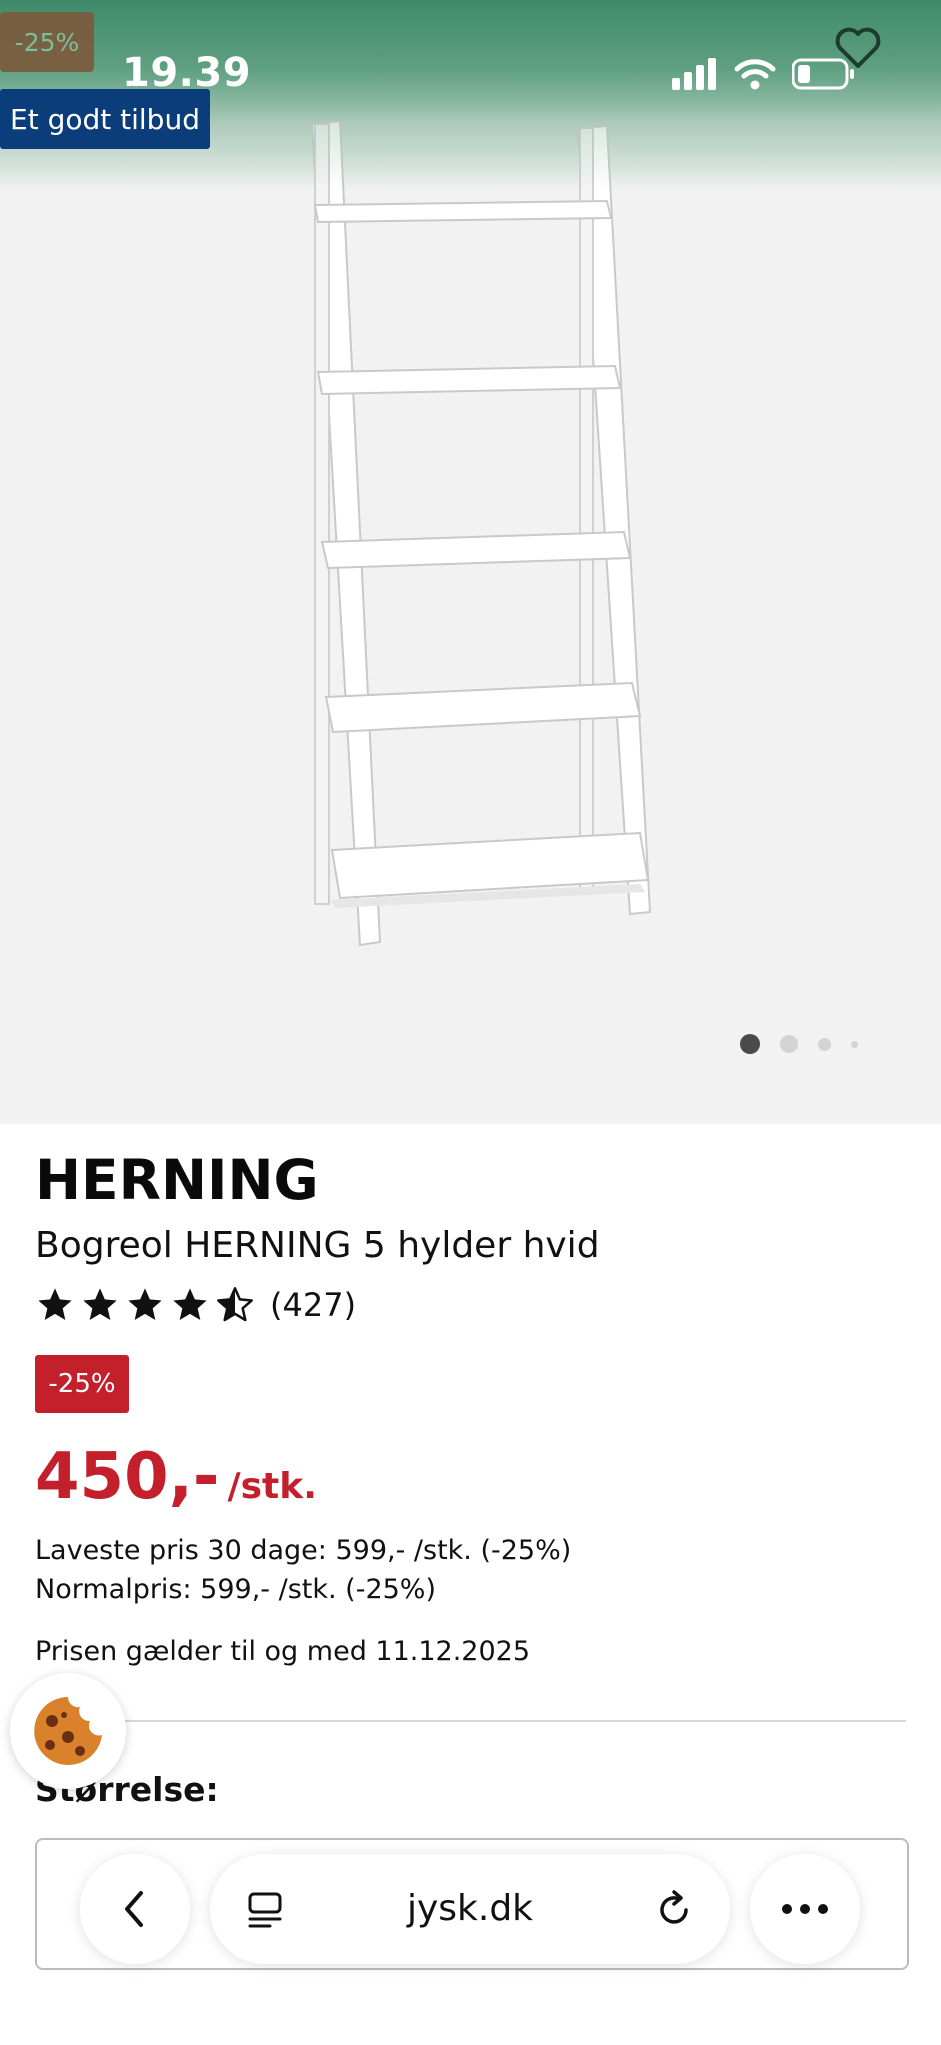 Image resolution: width=941 pixels, height=2045 pixels. What do you see at coordinates (799, 1044) in the screenshot?
I see `carousel-dots` at bounding box center [799, 1044].